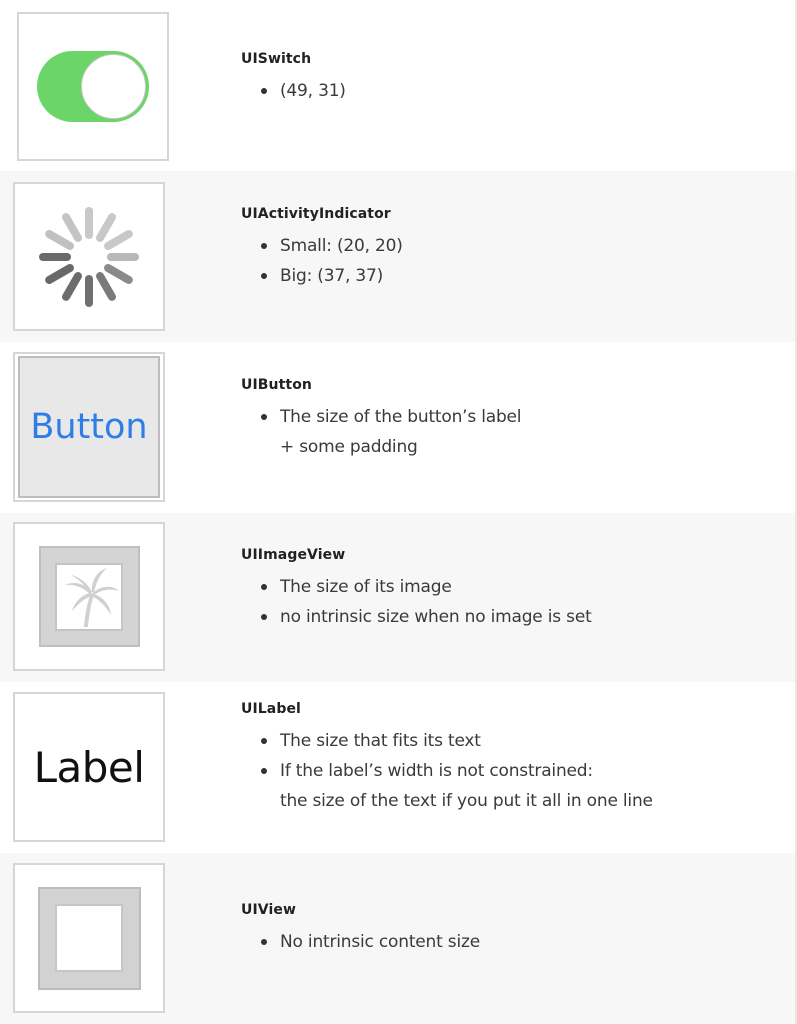 The width and height of the screenshot is (797, 1024). I want to click on uiimageview-thumbnail, so click(89, 596).